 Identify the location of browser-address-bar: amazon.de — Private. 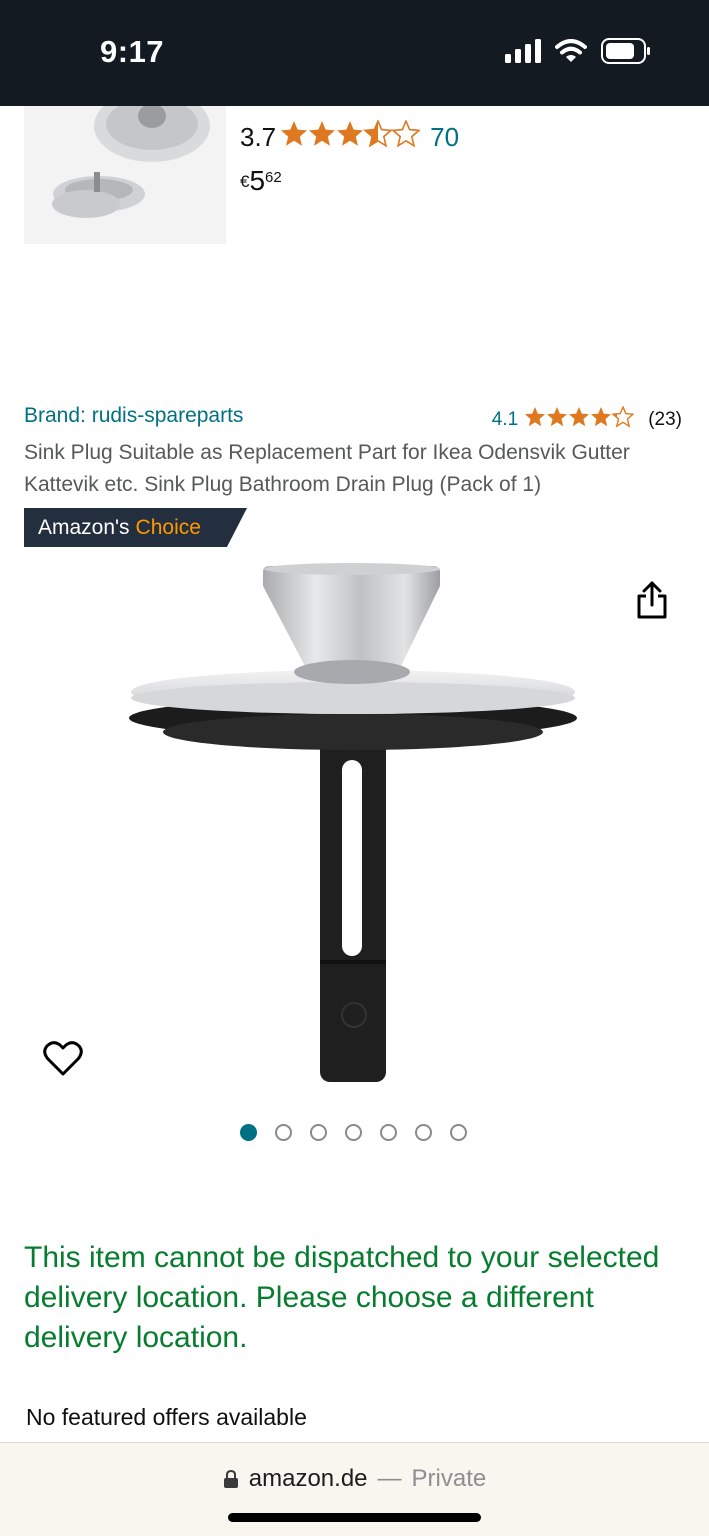
(354, 1489).